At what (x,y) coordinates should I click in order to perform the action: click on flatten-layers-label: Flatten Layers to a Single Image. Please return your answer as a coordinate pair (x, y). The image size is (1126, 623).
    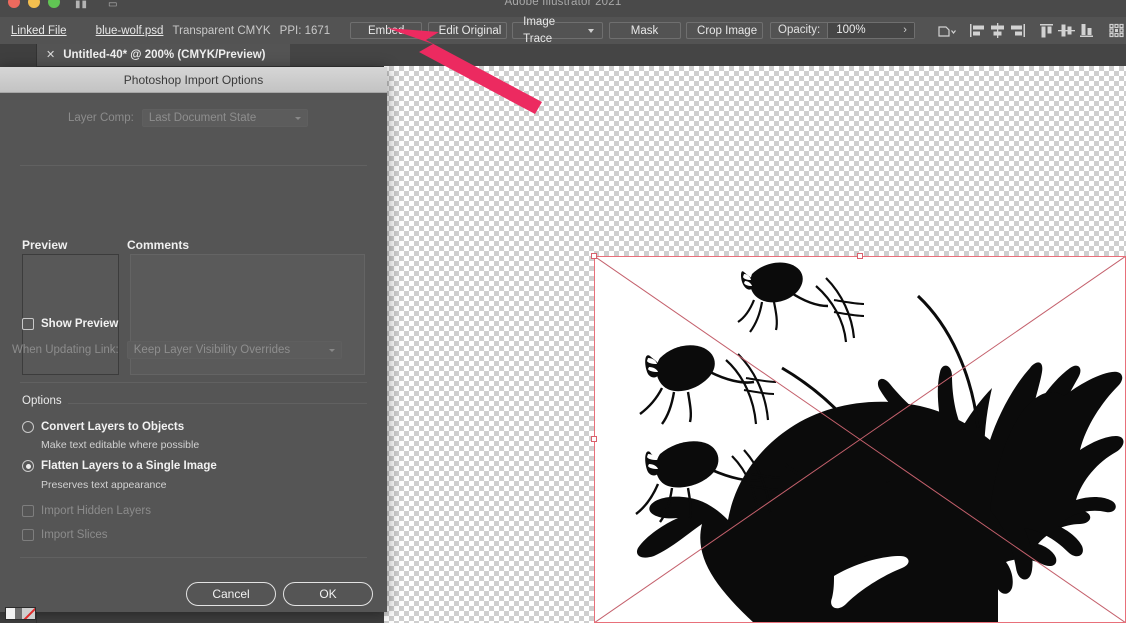
    Looking at the image, I should click on (129, 466).